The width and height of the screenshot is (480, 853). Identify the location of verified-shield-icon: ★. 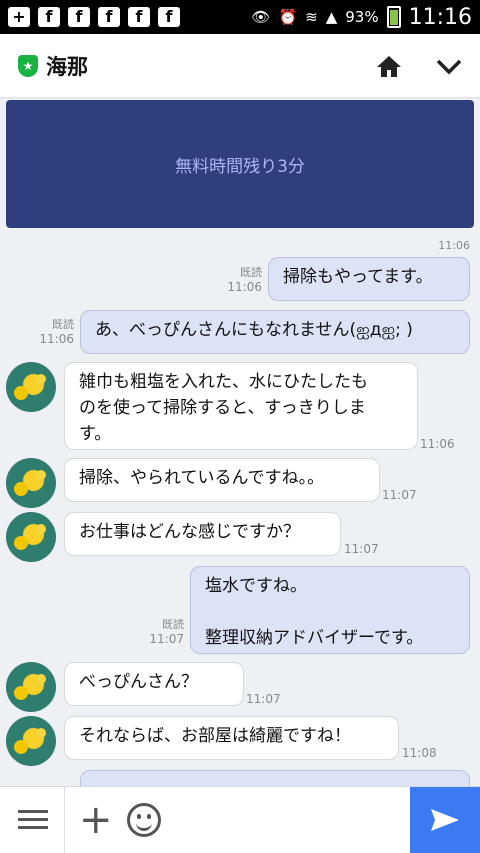
(28, 65).